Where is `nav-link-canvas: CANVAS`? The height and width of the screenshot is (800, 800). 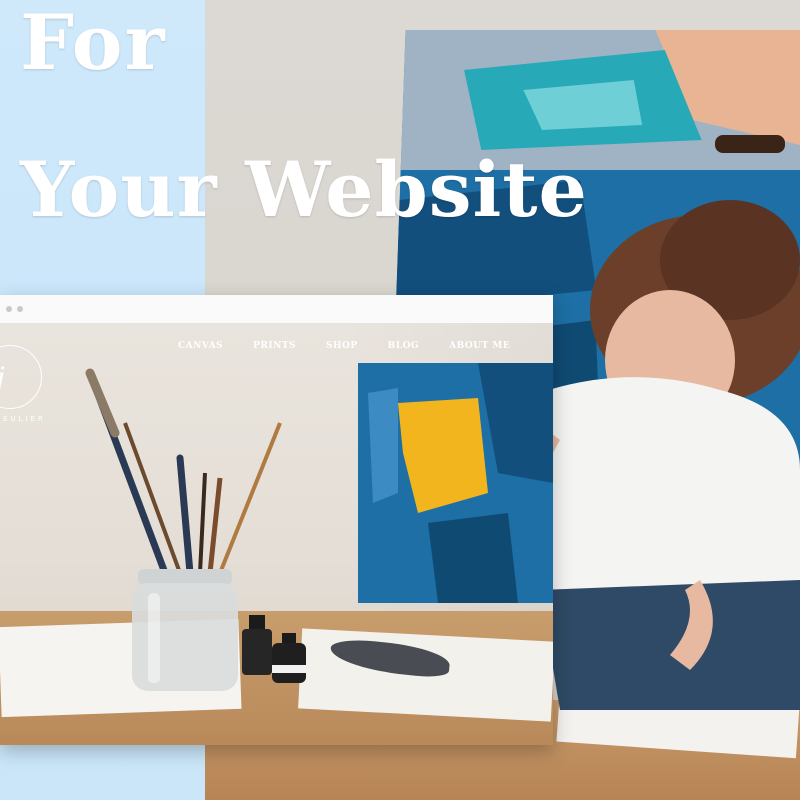 nav-link-canvas: CANVAS is located at coordinates (200, 346).